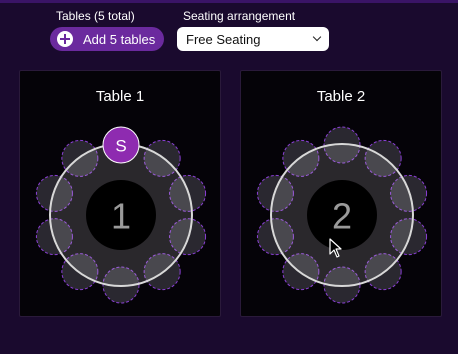  Describe the element at coordinates (223, 39) in the screenshot. I see `seating-arrangement-value: Free Seating` at that location.